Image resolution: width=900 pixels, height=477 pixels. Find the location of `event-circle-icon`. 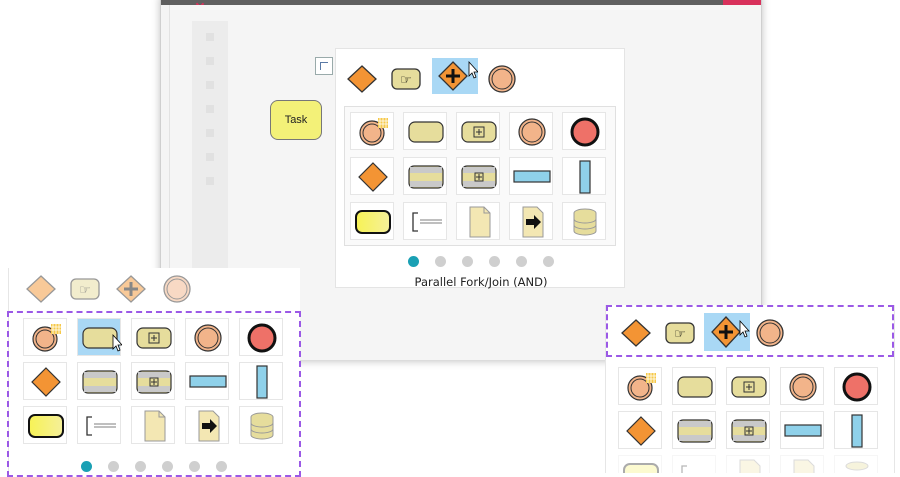

event-circle-icon is located at coordinates (177, 289).